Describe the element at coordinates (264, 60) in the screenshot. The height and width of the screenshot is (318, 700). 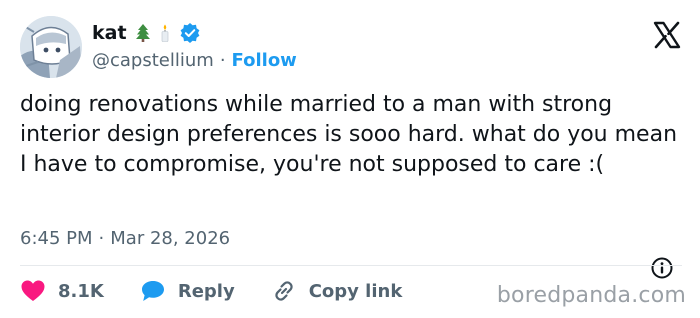
I see `follow-button: Follow` at that location.